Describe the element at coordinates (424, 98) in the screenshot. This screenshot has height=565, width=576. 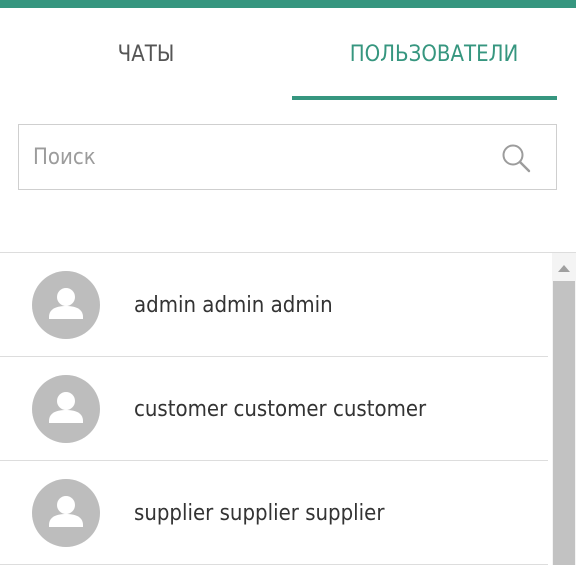
I see `active-tab-indicator` at that location.